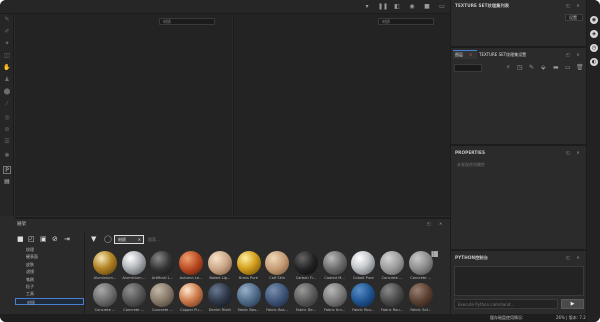 This screenshot has height=322, width=600. Describe the element at coordinates (55, 239) in the screenshot. I see `hide-icon: ⊘` at that location.